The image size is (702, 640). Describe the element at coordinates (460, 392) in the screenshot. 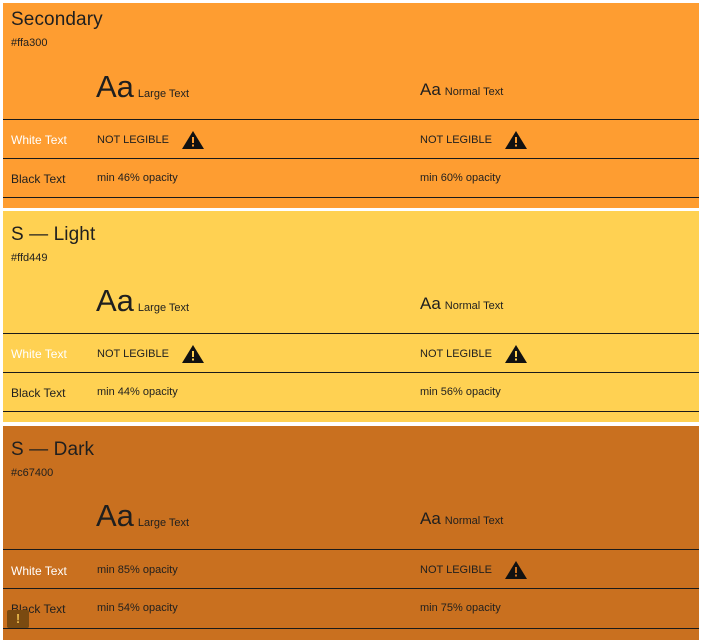

I see `black-normal-result: min 56% opacity` at that location.